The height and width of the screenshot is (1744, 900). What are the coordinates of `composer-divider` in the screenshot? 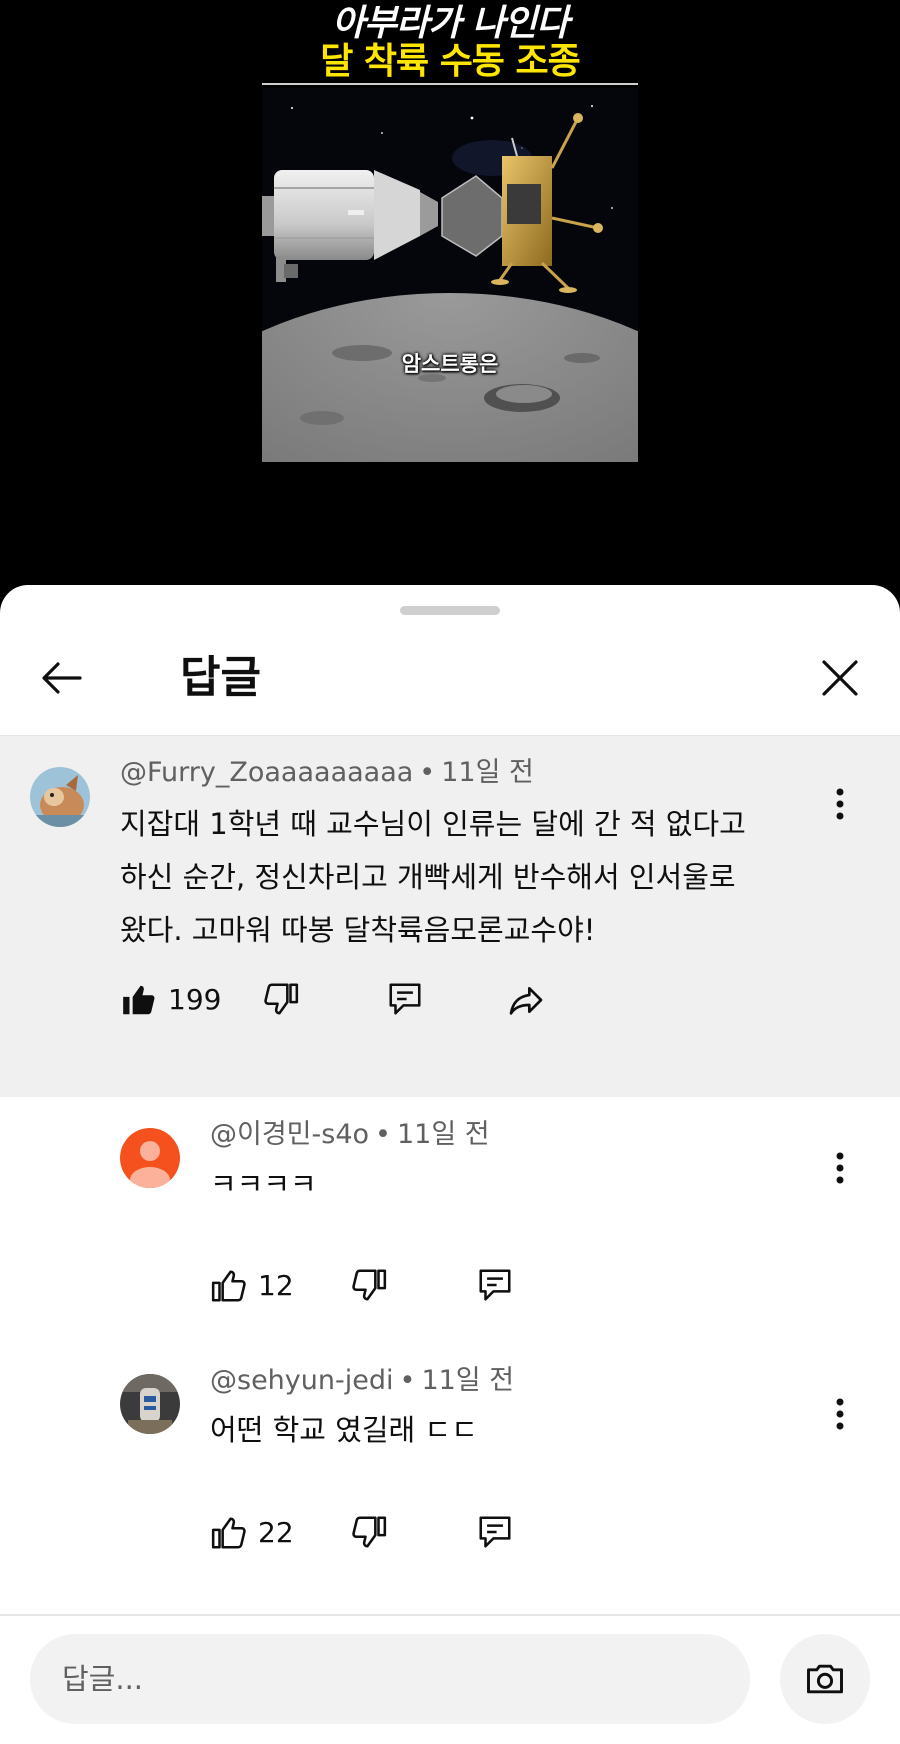 It's located at (450, 1615).